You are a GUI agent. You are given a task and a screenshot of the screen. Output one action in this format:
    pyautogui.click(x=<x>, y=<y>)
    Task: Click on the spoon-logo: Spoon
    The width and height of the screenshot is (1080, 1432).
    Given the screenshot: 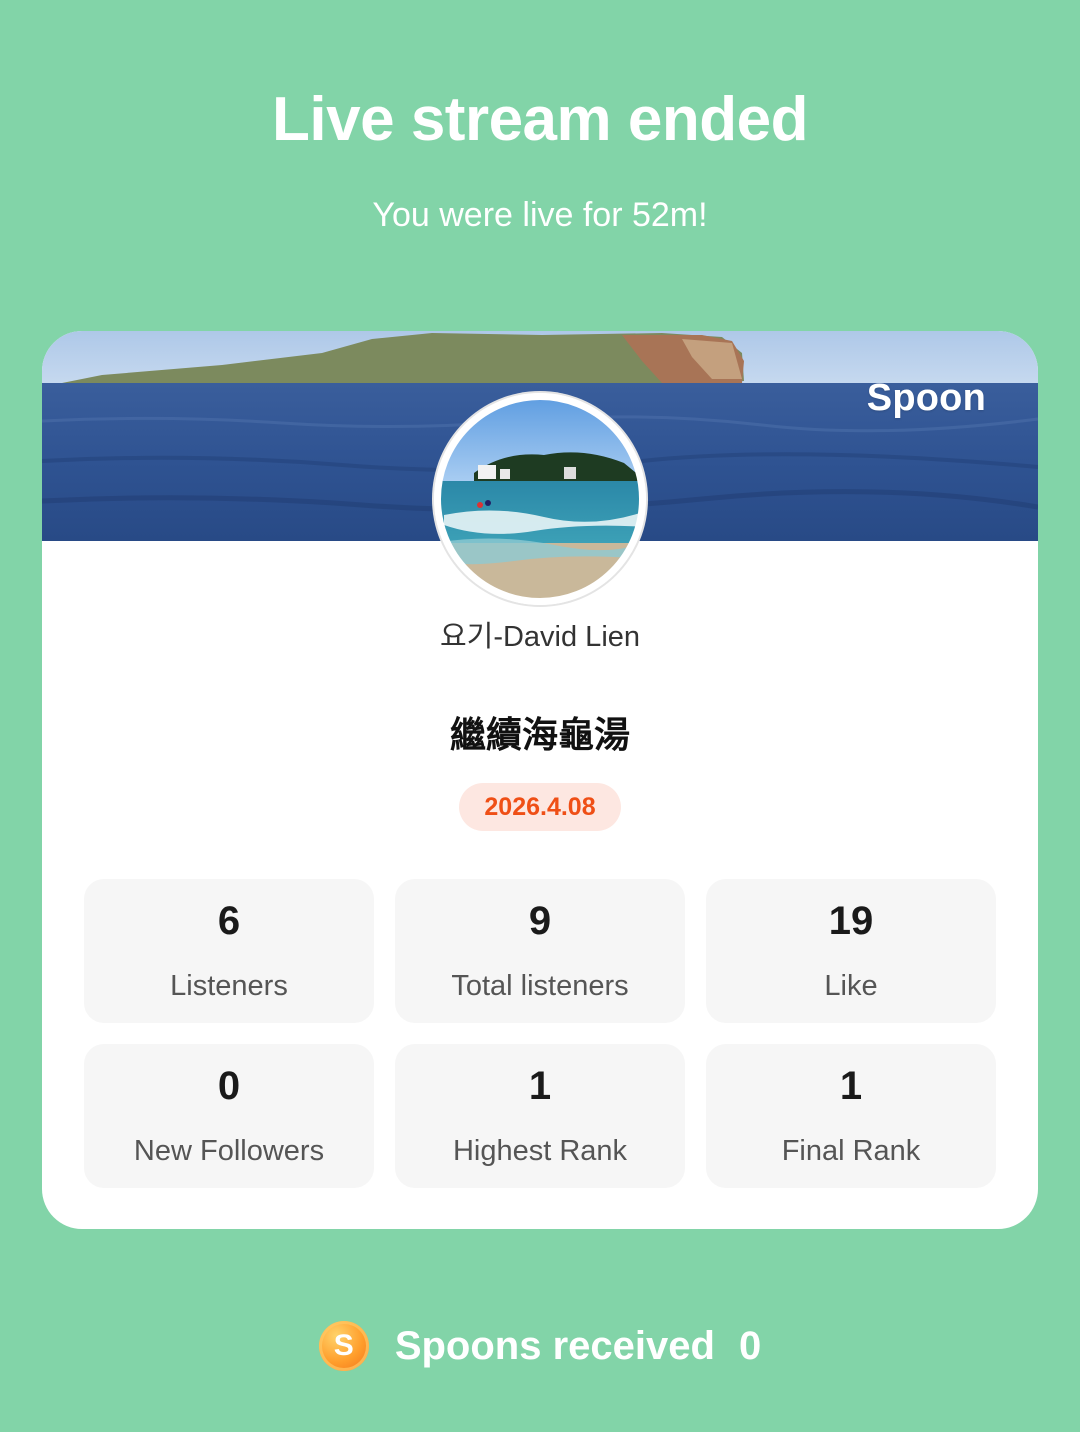 What is the action you would take?
    pyautogui.click(x=926, y=398)
    